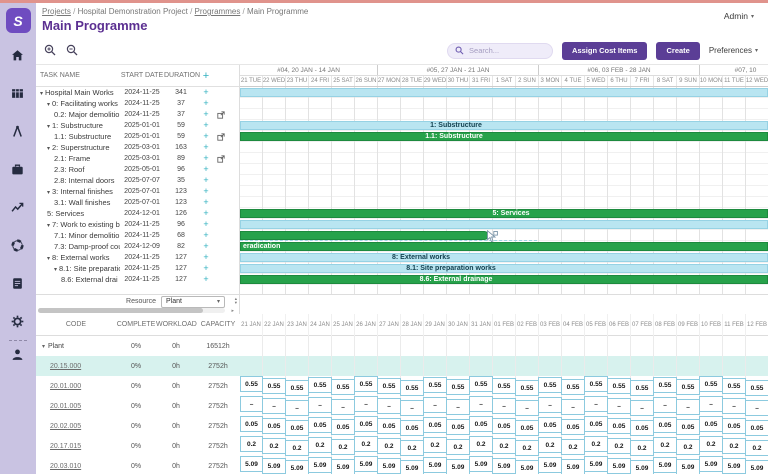  What do you see at coordinates (18, 322) in the screenshot?
I see `settings-icon` at bounding box center [18, 322].